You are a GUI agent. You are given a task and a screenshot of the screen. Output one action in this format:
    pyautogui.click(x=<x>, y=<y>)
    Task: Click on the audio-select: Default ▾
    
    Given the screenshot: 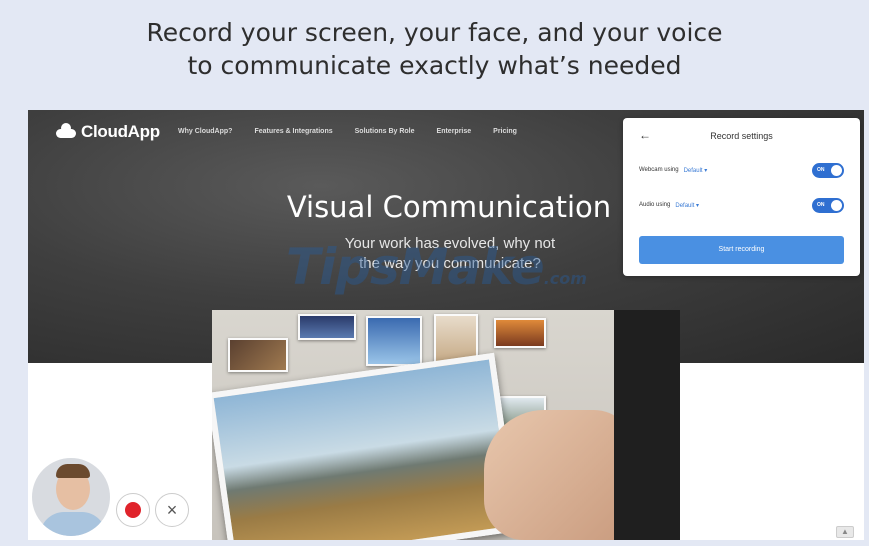 What is the action you would take?
    pyautogui.click(x=687, y=205)
    